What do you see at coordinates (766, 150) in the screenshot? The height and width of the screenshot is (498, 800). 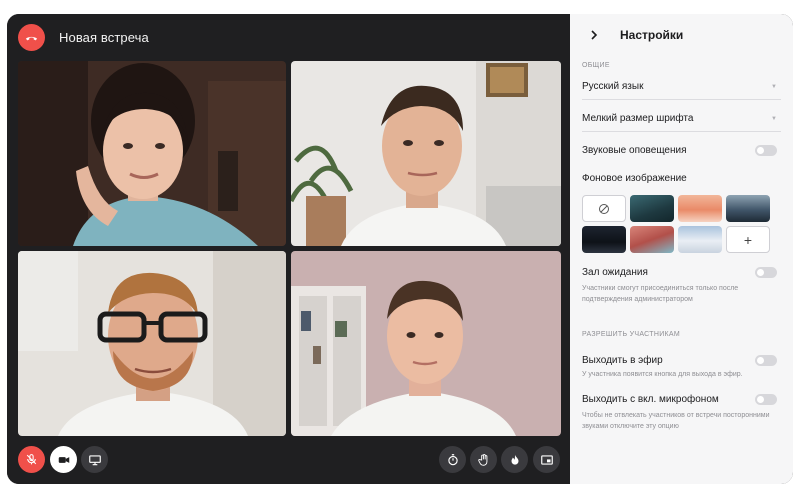 I see `sound-alerts-toggle` at bounding box center [766, 150].